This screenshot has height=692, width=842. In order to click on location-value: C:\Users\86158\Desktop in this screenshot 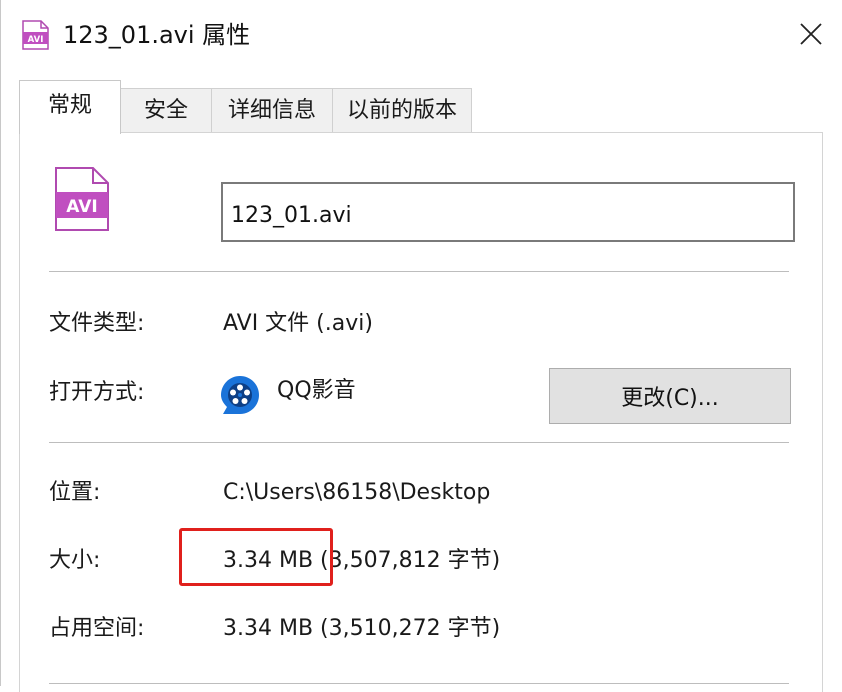, I will do `click(356, 493)`.